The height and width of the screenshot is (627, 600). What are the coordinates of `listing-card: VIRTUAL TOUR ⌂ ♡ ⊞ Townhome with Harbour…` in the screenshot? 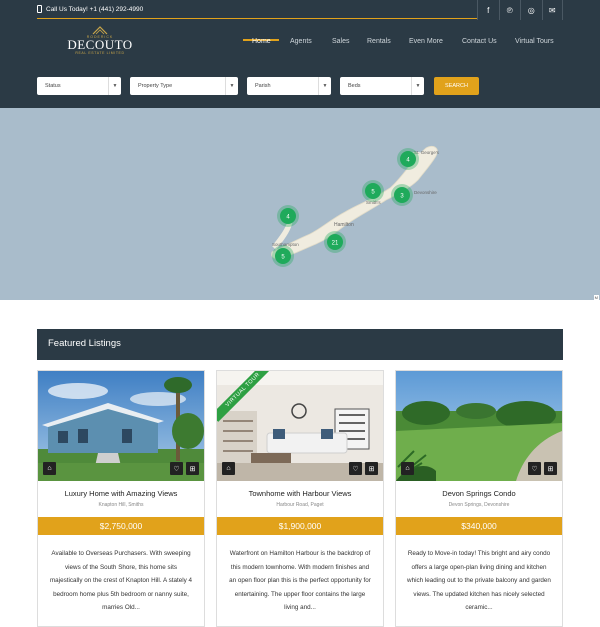 It's located at (300, 498).